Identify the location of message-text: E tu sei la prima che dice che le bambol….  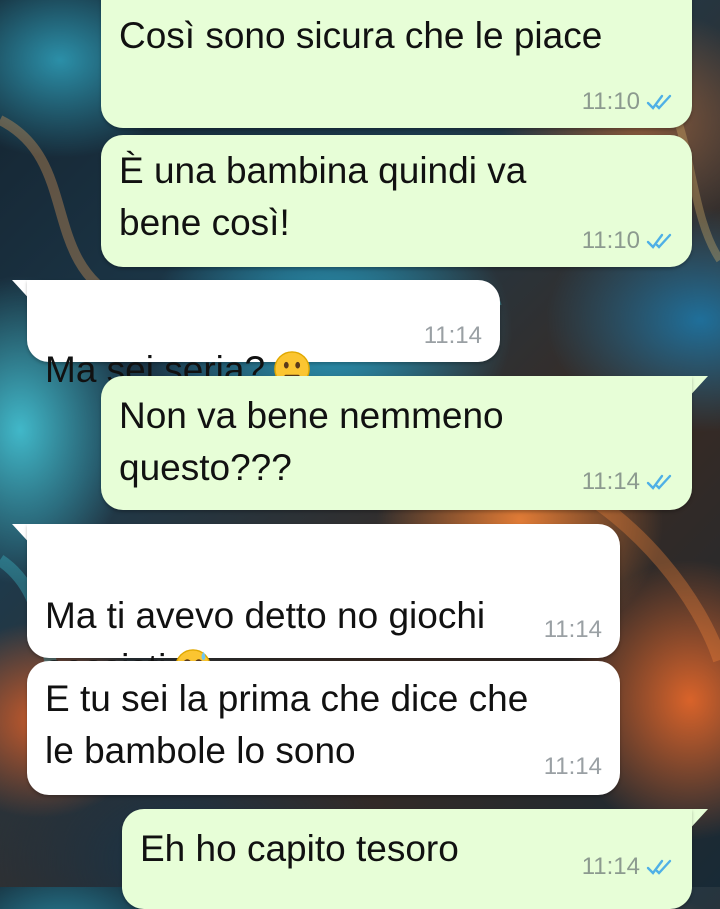
(287, 724).